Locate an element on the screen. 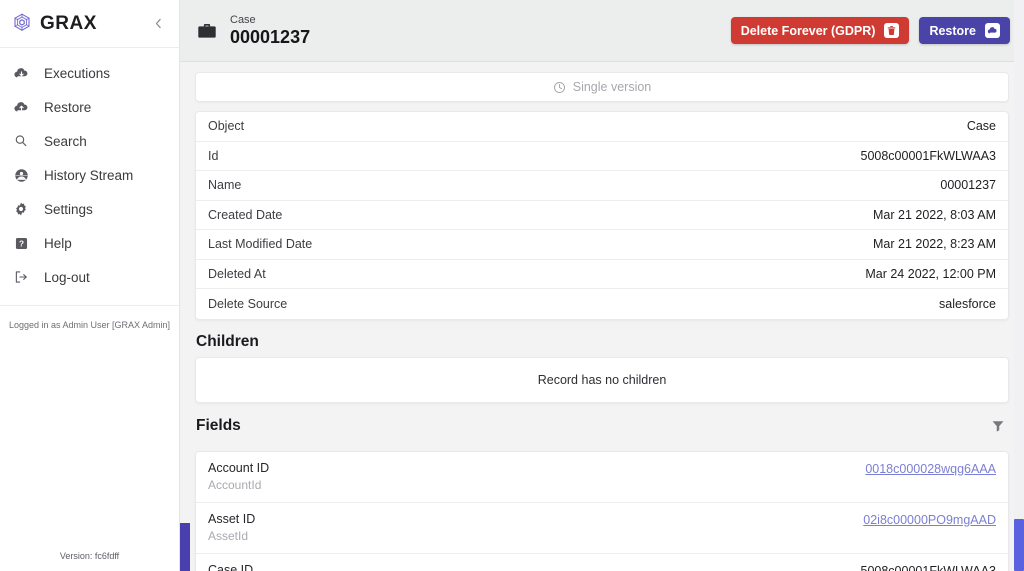 This screenshot has height=571, width=1024. field-value-link: 0018c000028wqg6AAA is located at coordinates (930, 468).